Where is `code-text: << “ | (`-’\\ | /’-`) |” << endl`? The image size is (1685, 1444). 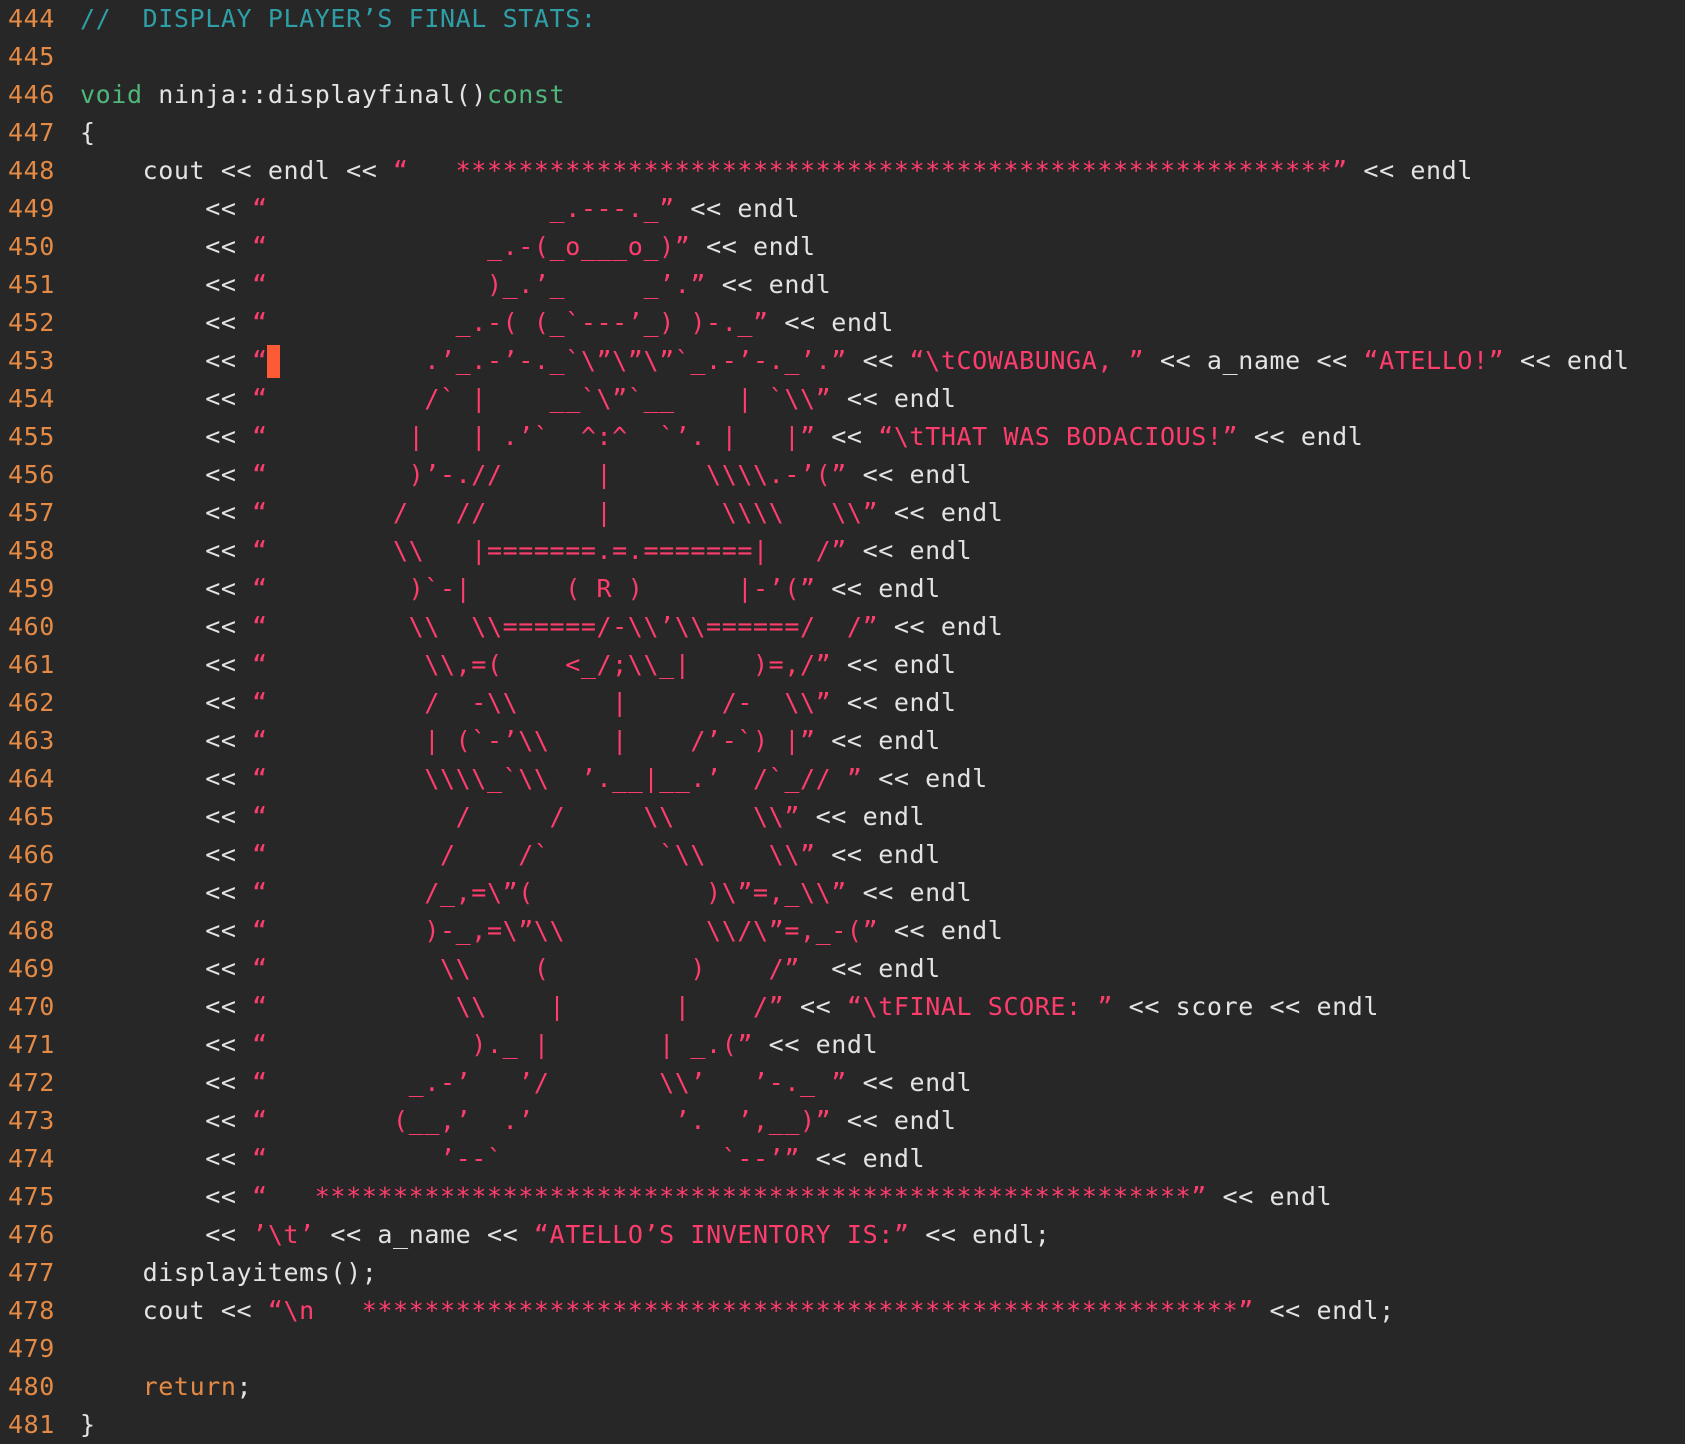 code-text: << “ | (`-’\\ | /’-`) |” << endl is located at coordinates (506, 741).